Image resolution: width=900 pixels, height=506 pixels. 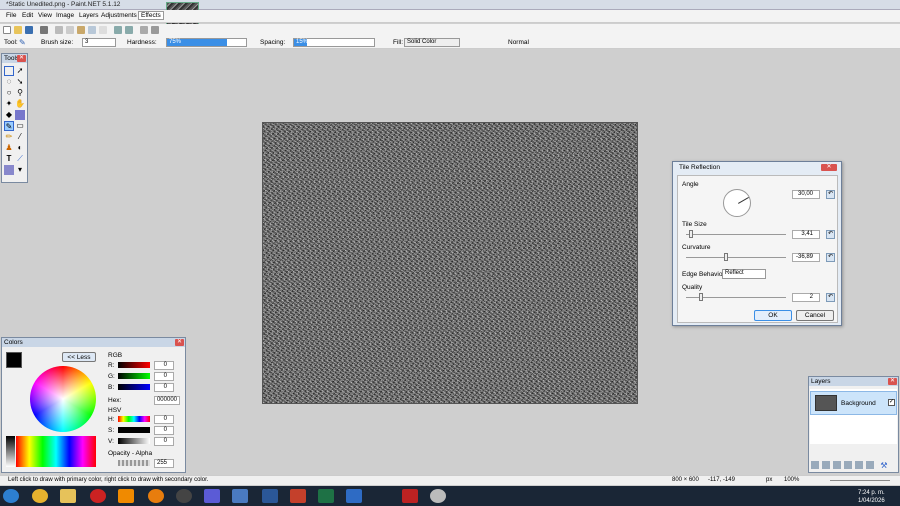 What do you see at coordinates (20, 137) in the screenshot?
I see `color-picker-icon: ⁄` at bounding box center [20, 137].